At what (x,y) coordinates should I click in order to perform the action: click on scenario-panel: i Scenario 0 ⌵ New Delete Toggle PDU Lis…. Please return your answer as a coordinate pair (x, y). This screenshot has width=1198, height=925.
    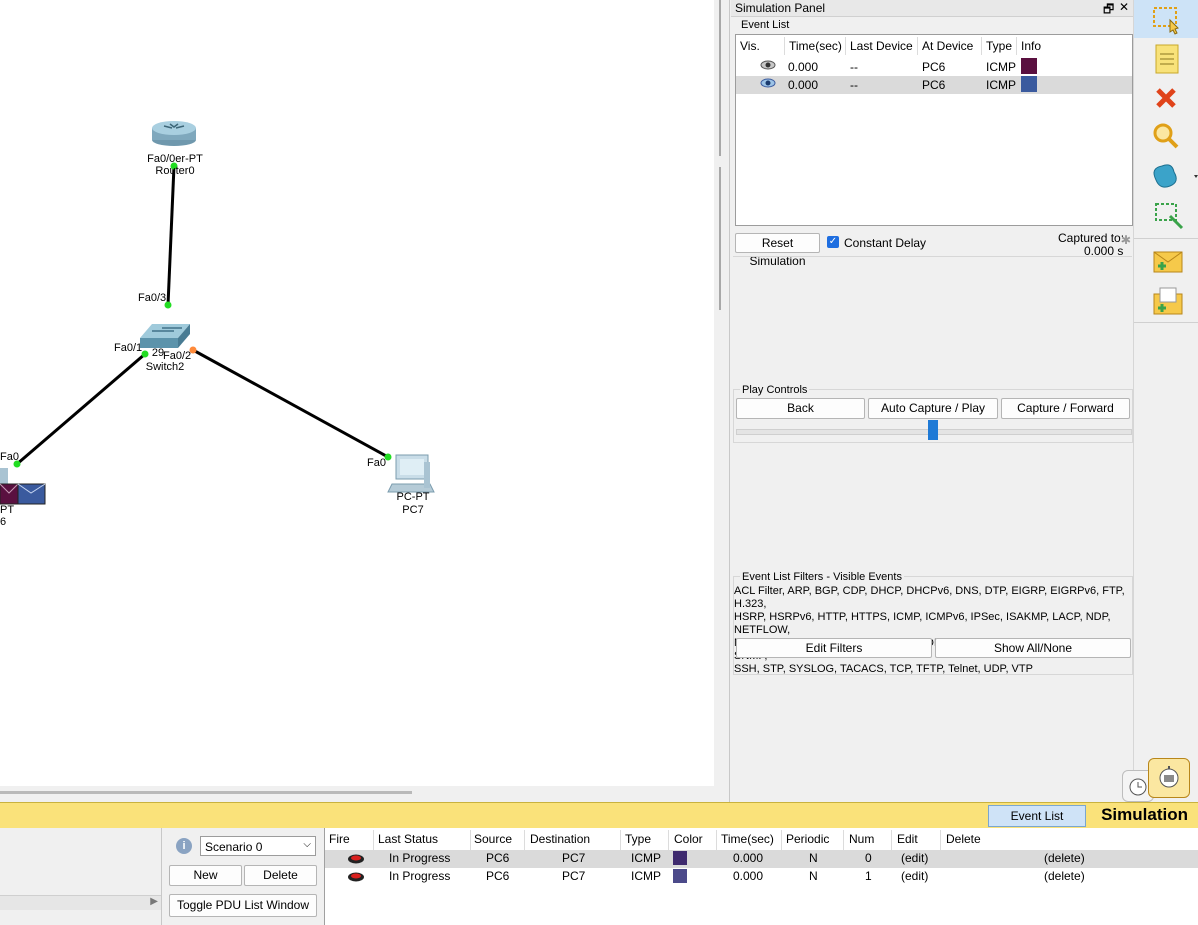
    Looking at the image, I should click on (242, 876).